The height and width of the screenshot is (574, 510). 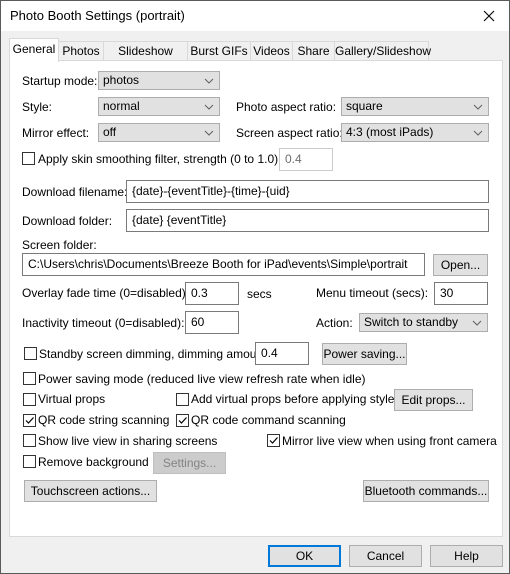 What do you see at coordinates (296, 399) in the screenshot?
I see `add-virtual-props-label: Add virtual props before applying styles` at bounding box center [296, 399].